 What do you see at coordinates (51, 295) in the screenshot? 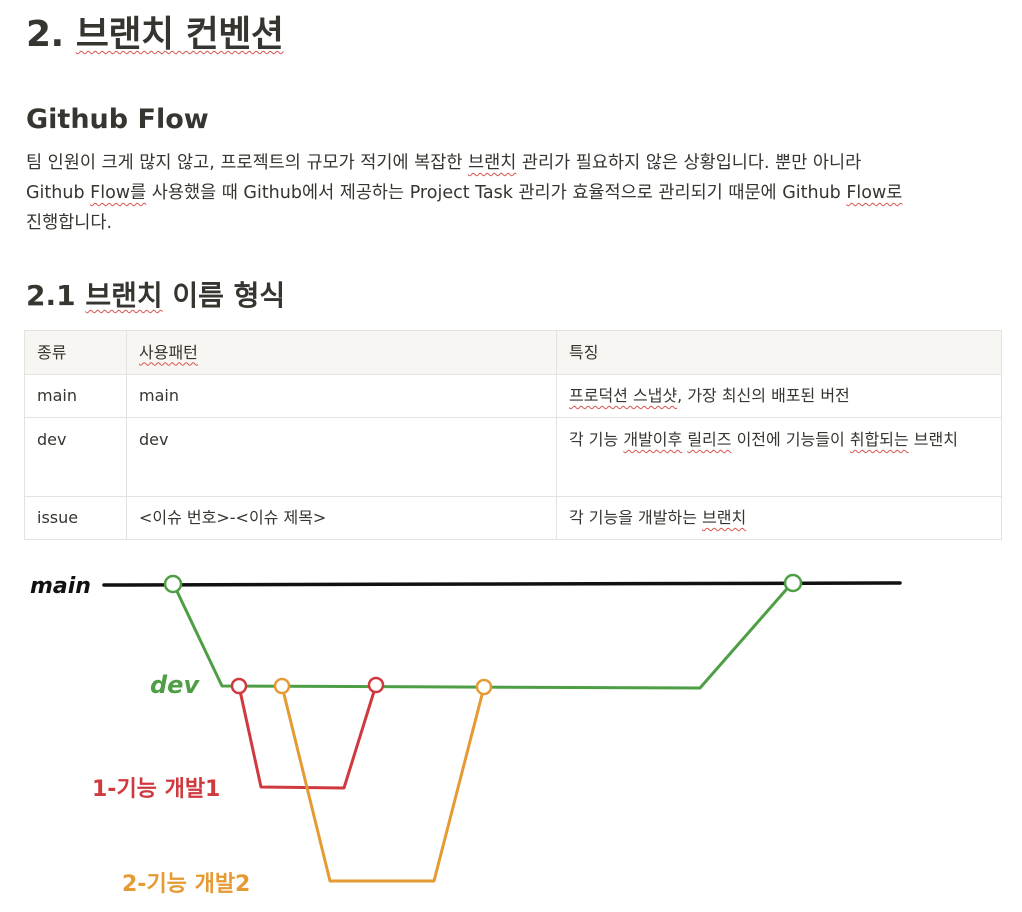
I see `subsection-number: 2.1` at bounding box center [51, 295].